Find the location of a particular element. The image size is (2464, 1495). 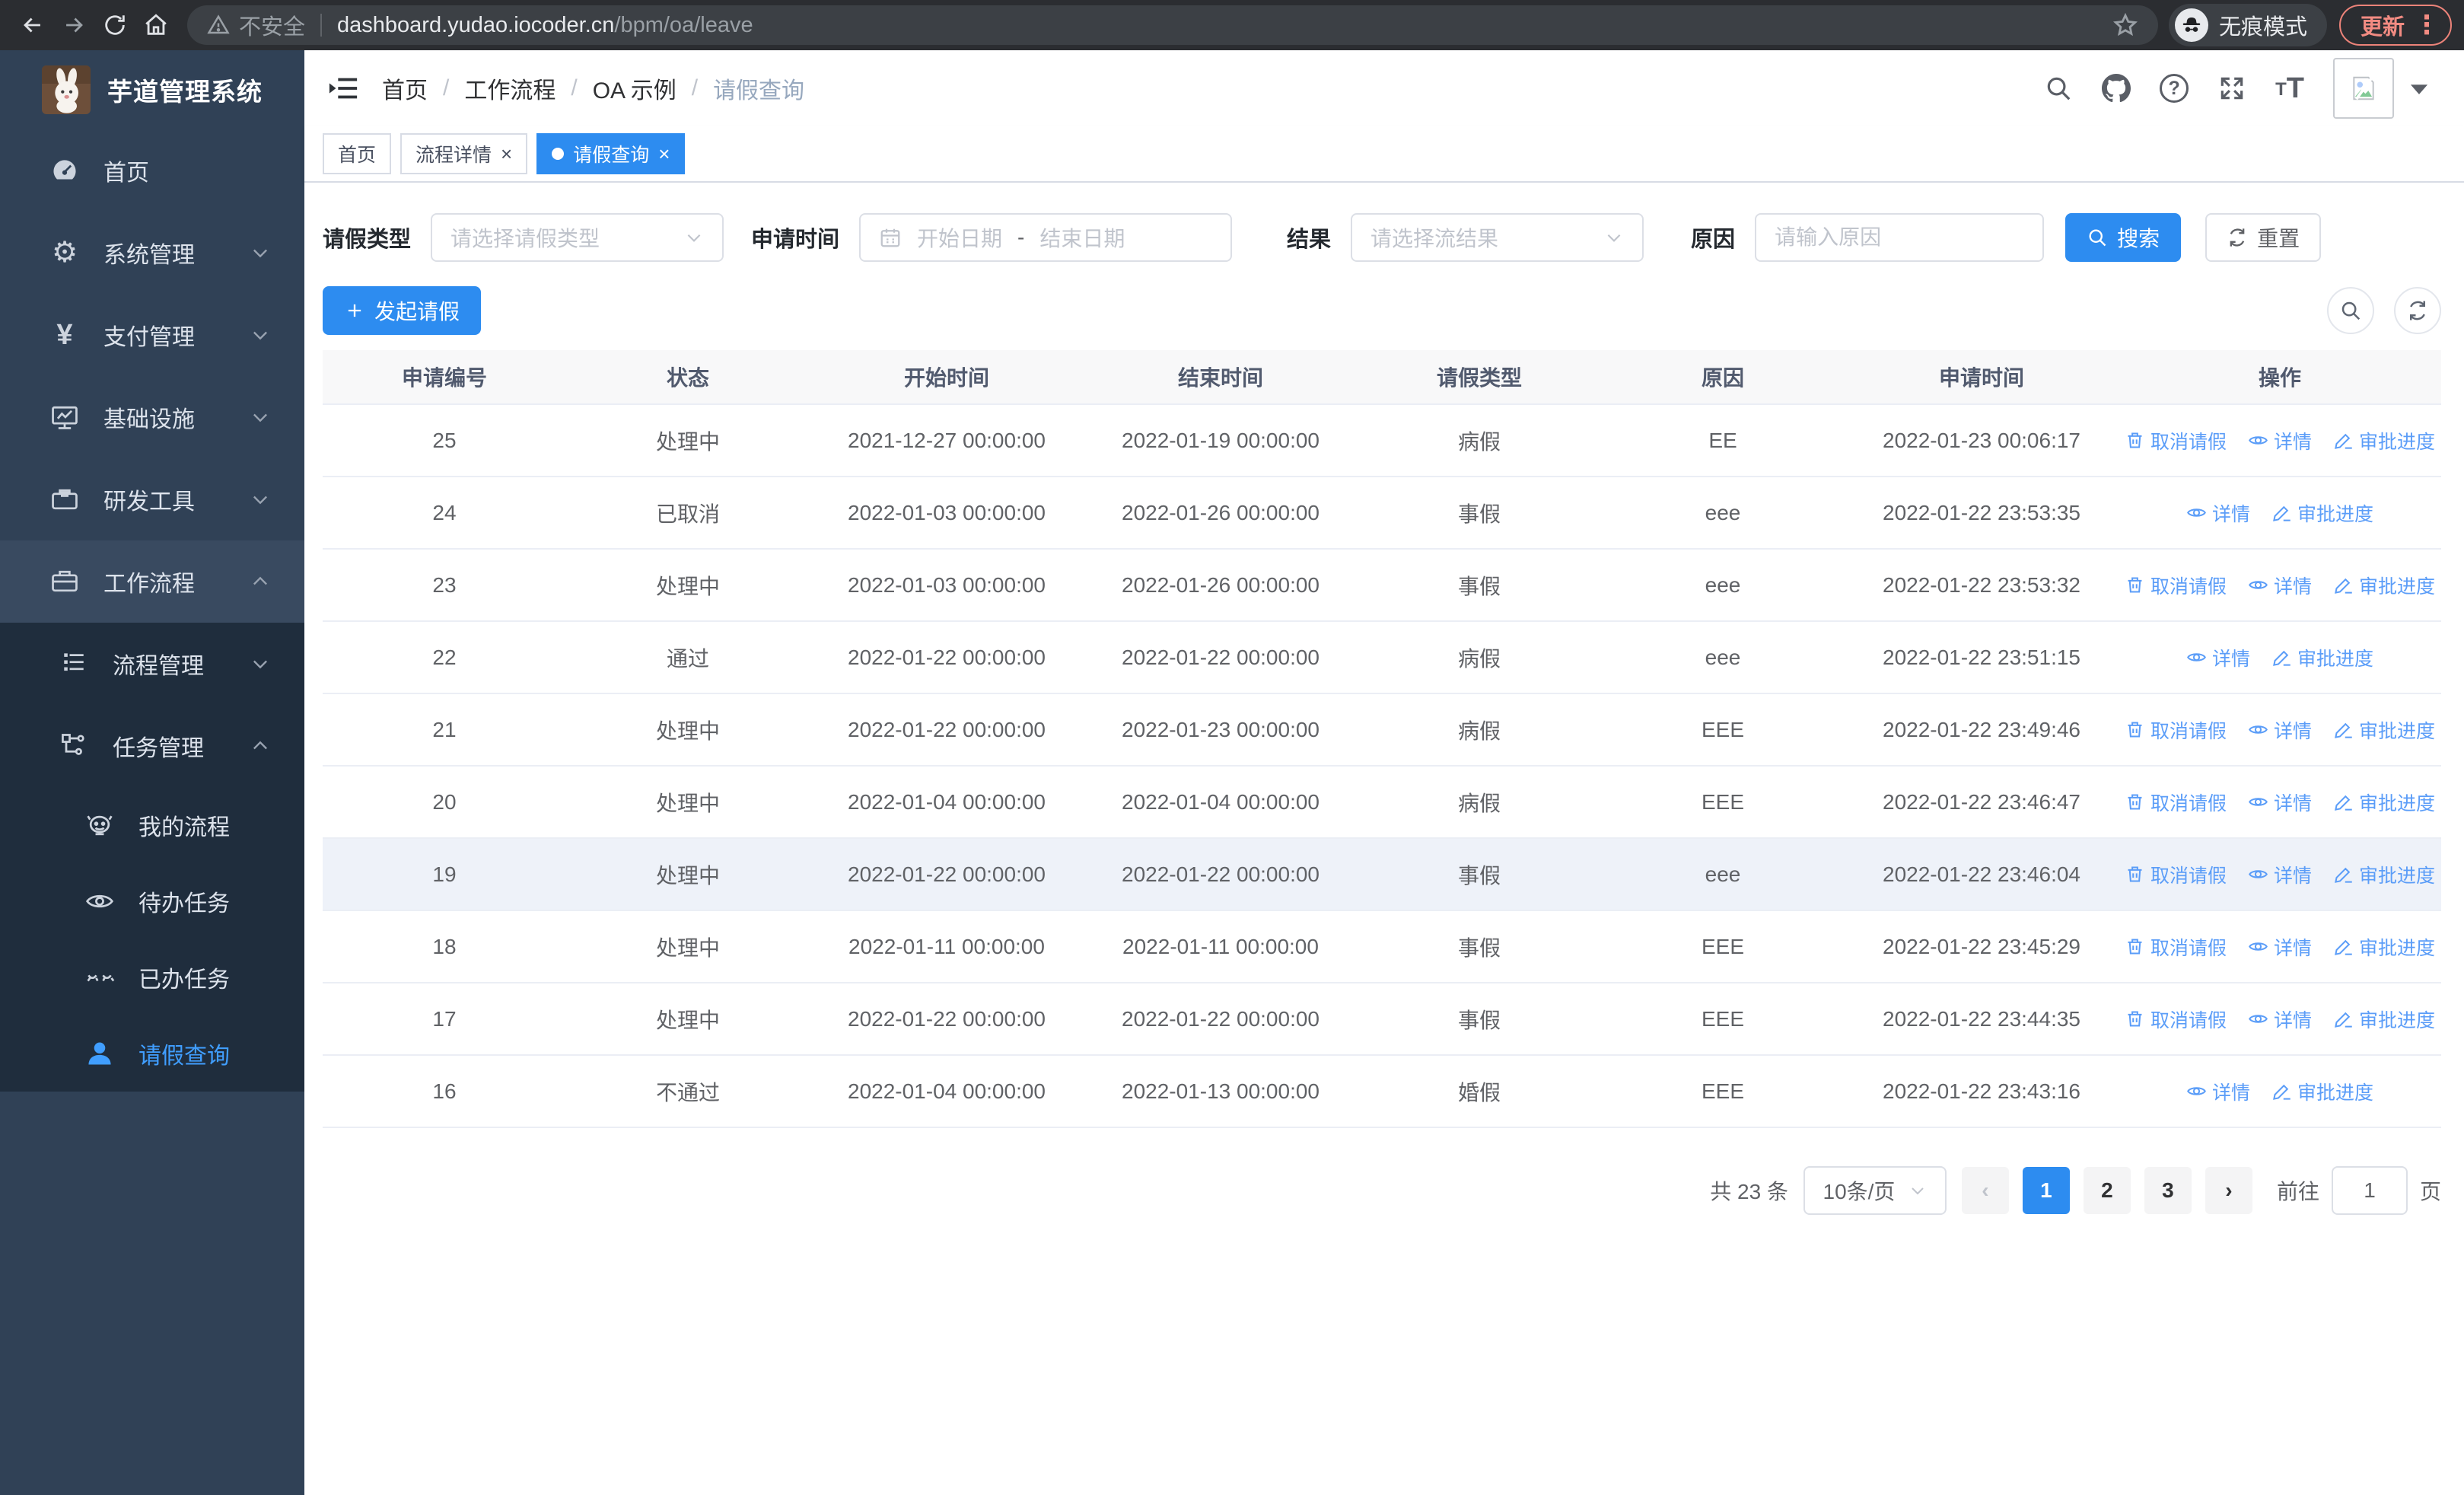

sidebar-item-my-process: 我的流程 is located at coordinates (152, 825).